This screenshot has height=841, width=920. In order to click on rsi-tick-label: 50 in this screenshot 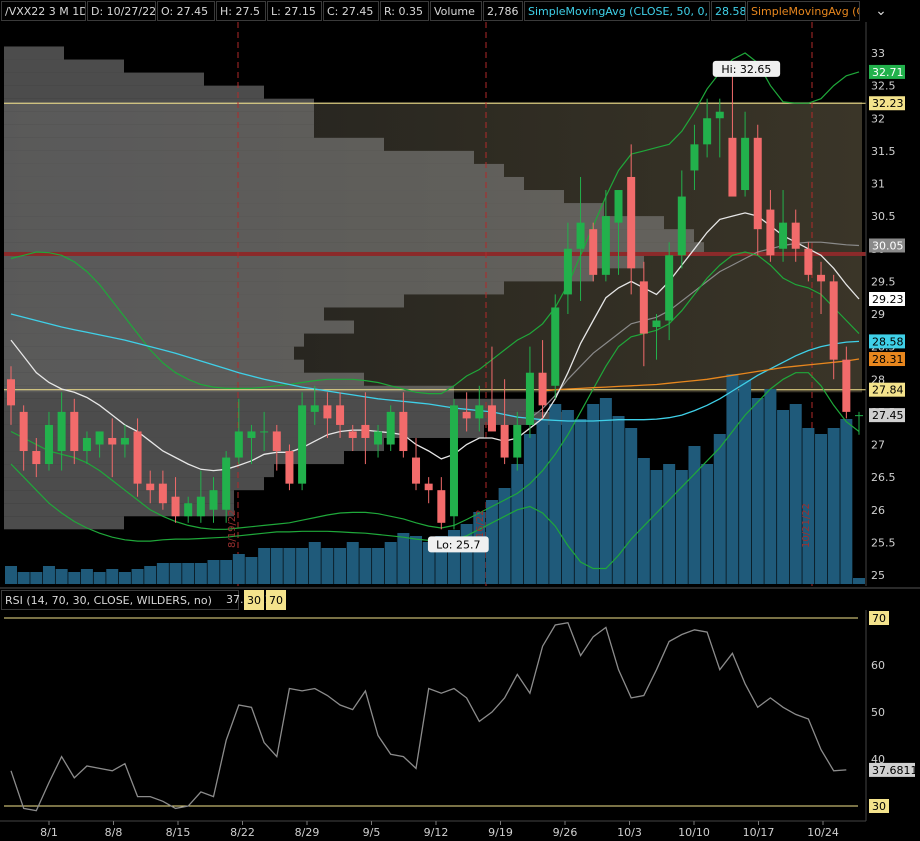, I will do `click(878, 712)`.